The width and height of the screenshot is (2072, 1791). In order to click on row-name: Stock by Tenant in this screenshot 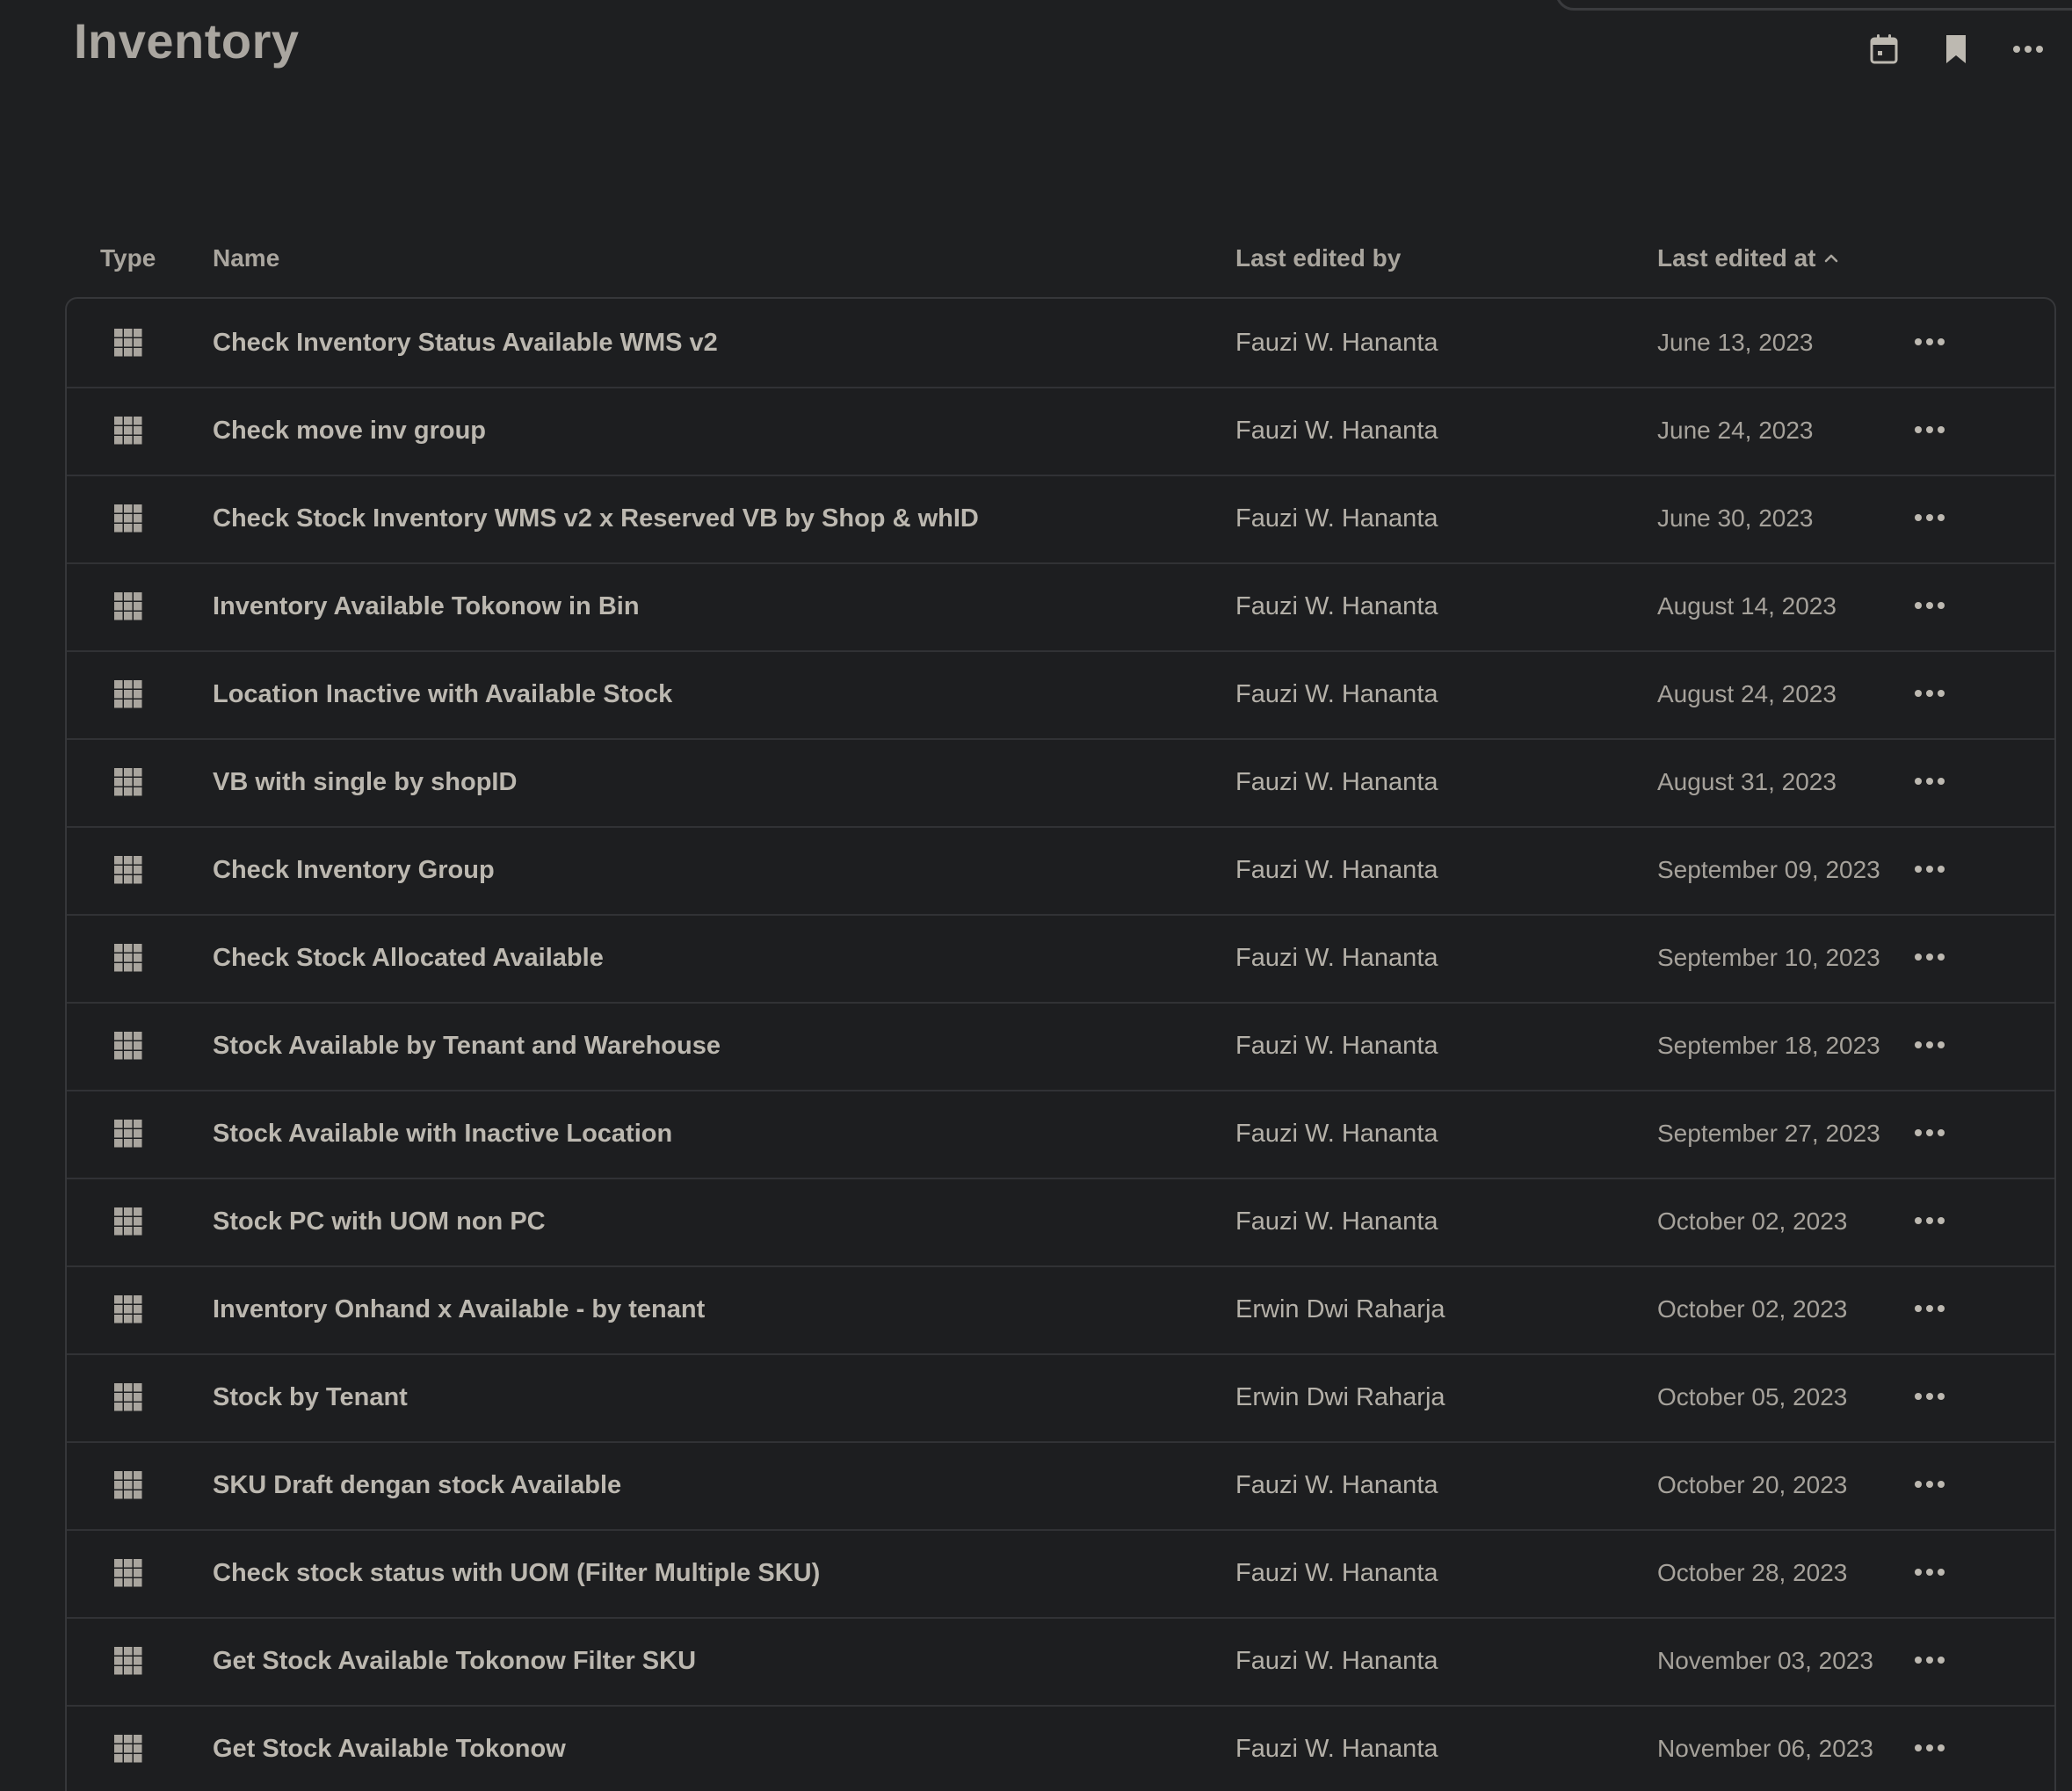, I will do `click(310, 1397)`.